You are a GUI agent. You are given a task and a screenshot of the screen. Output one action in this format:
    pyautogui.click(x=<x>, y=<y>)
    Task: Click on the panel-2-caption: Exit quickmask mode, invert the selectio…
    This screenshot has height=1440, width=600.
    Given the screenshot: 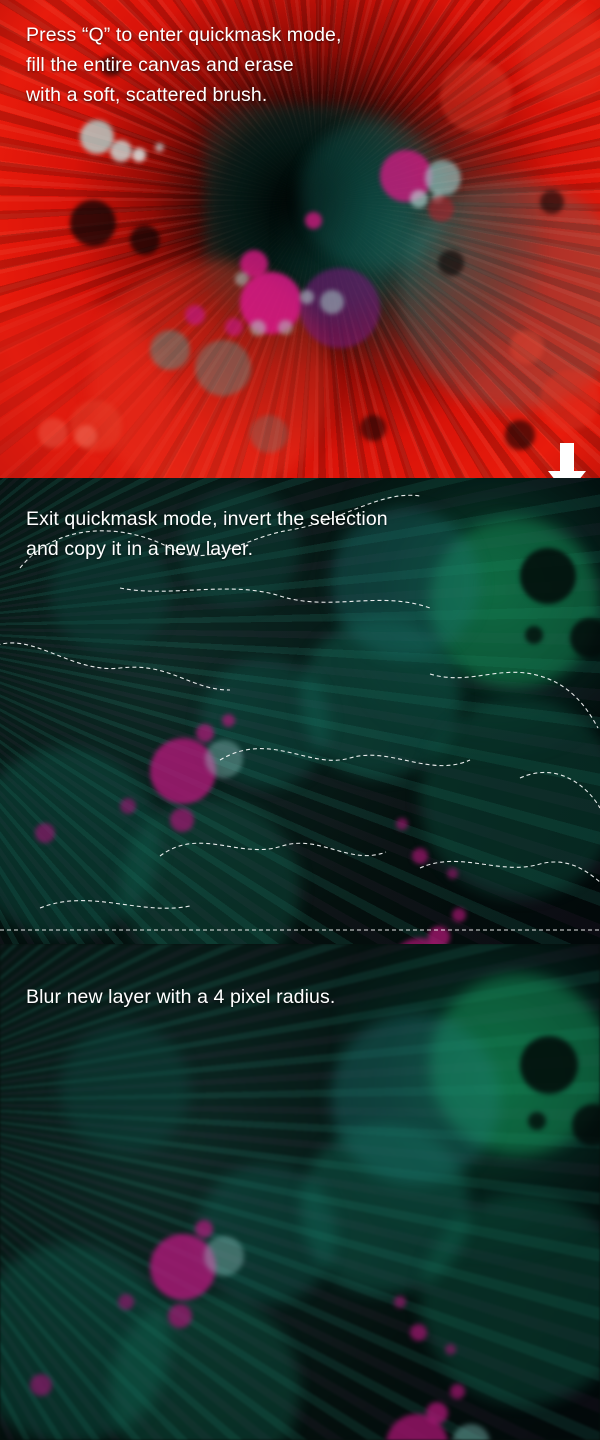 What is the action you would take?
    pyautogui.click(x=207, y=534)
    